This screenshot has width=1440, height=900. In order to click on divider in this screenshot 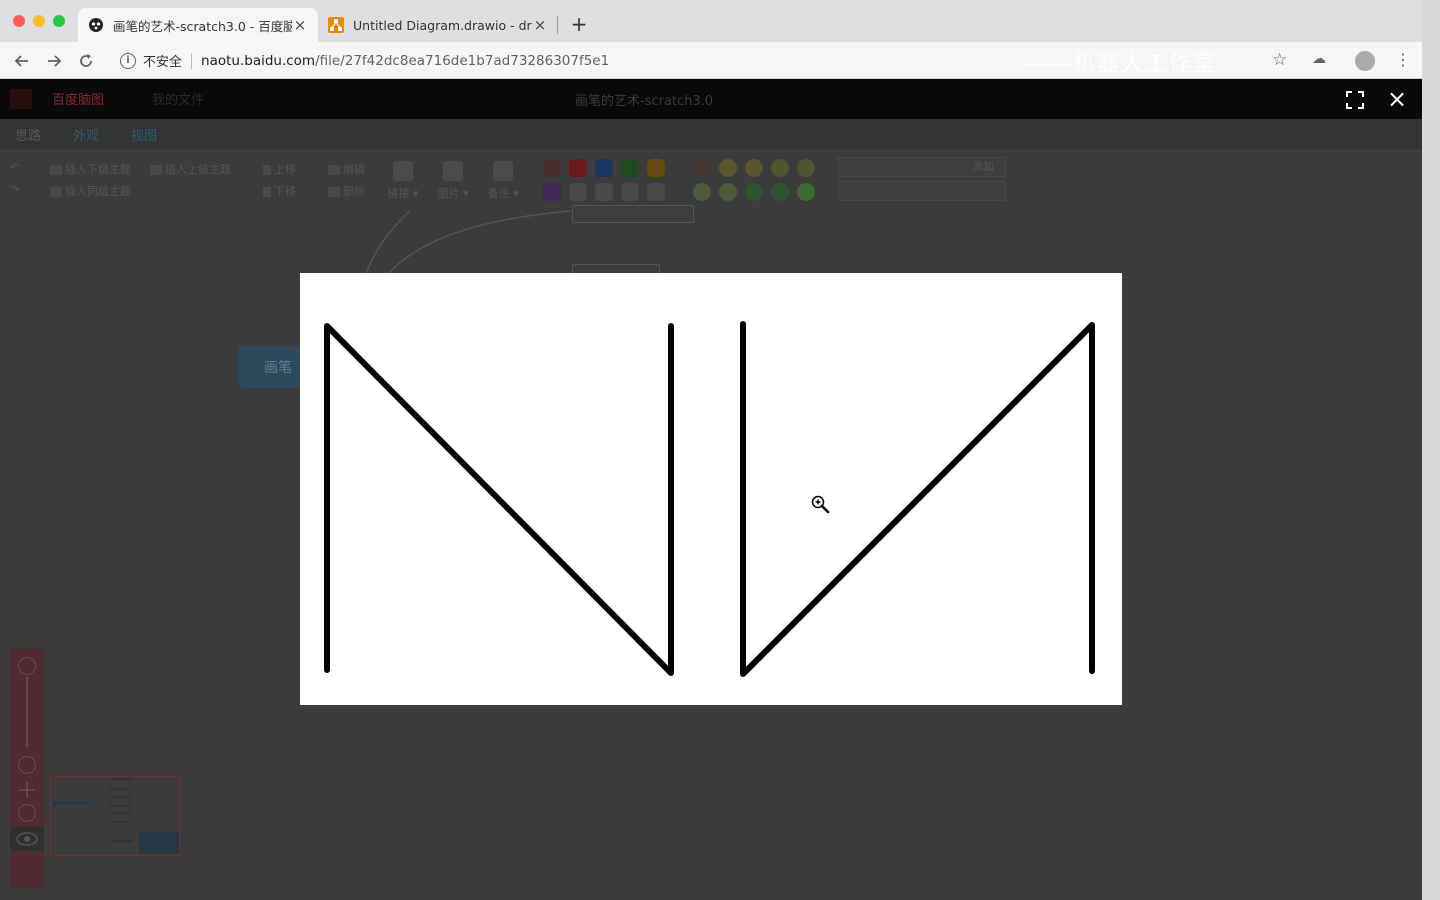, I will do `click(192, 60)`.